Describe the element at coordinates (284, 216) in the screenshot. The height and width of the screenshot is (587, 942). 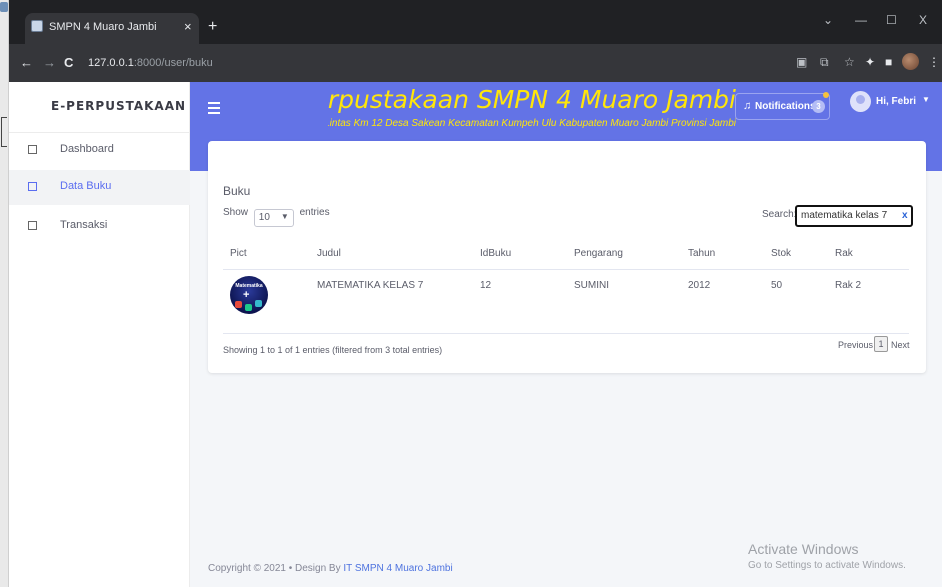
I see `chevron-down-icon: ▼` at that location.